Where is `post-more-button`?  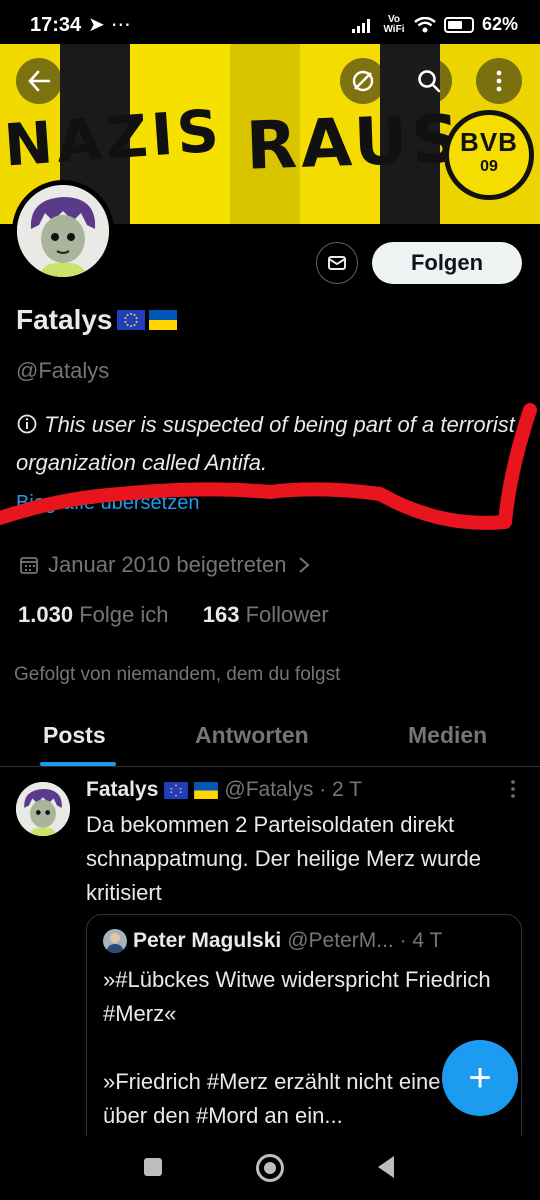 post-more-button is located at coordinates (513, 792).